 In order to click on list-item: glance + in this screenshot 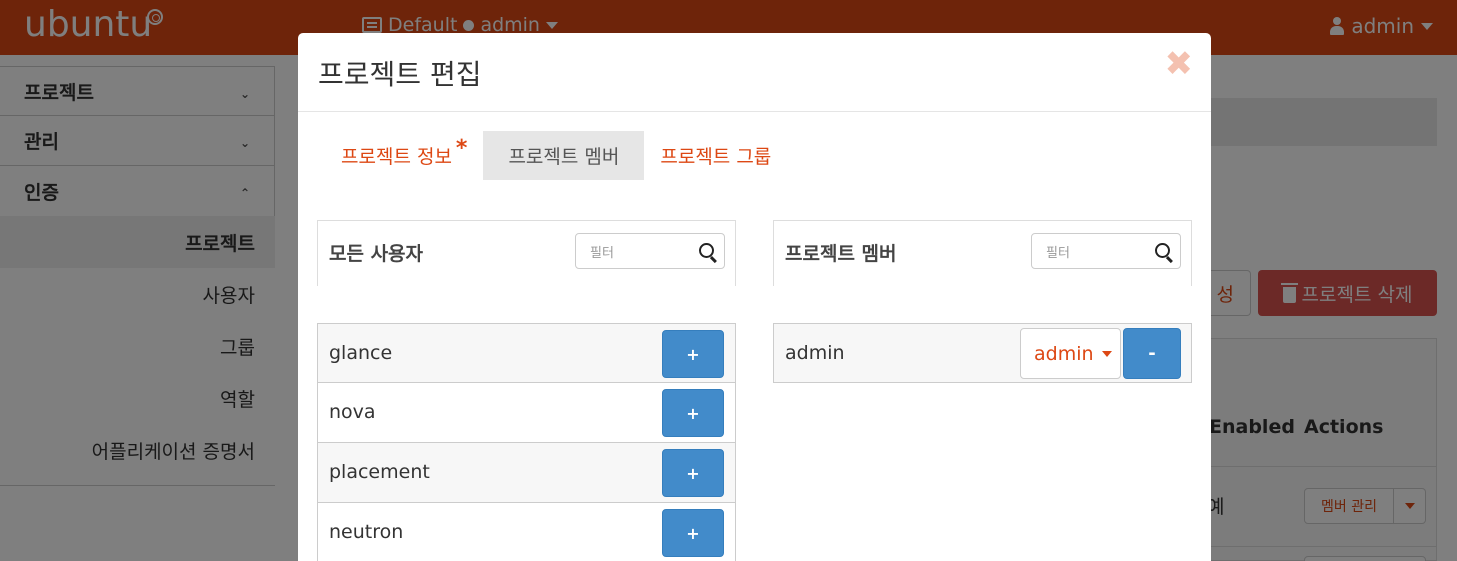, I will do `click(526, 353)`.